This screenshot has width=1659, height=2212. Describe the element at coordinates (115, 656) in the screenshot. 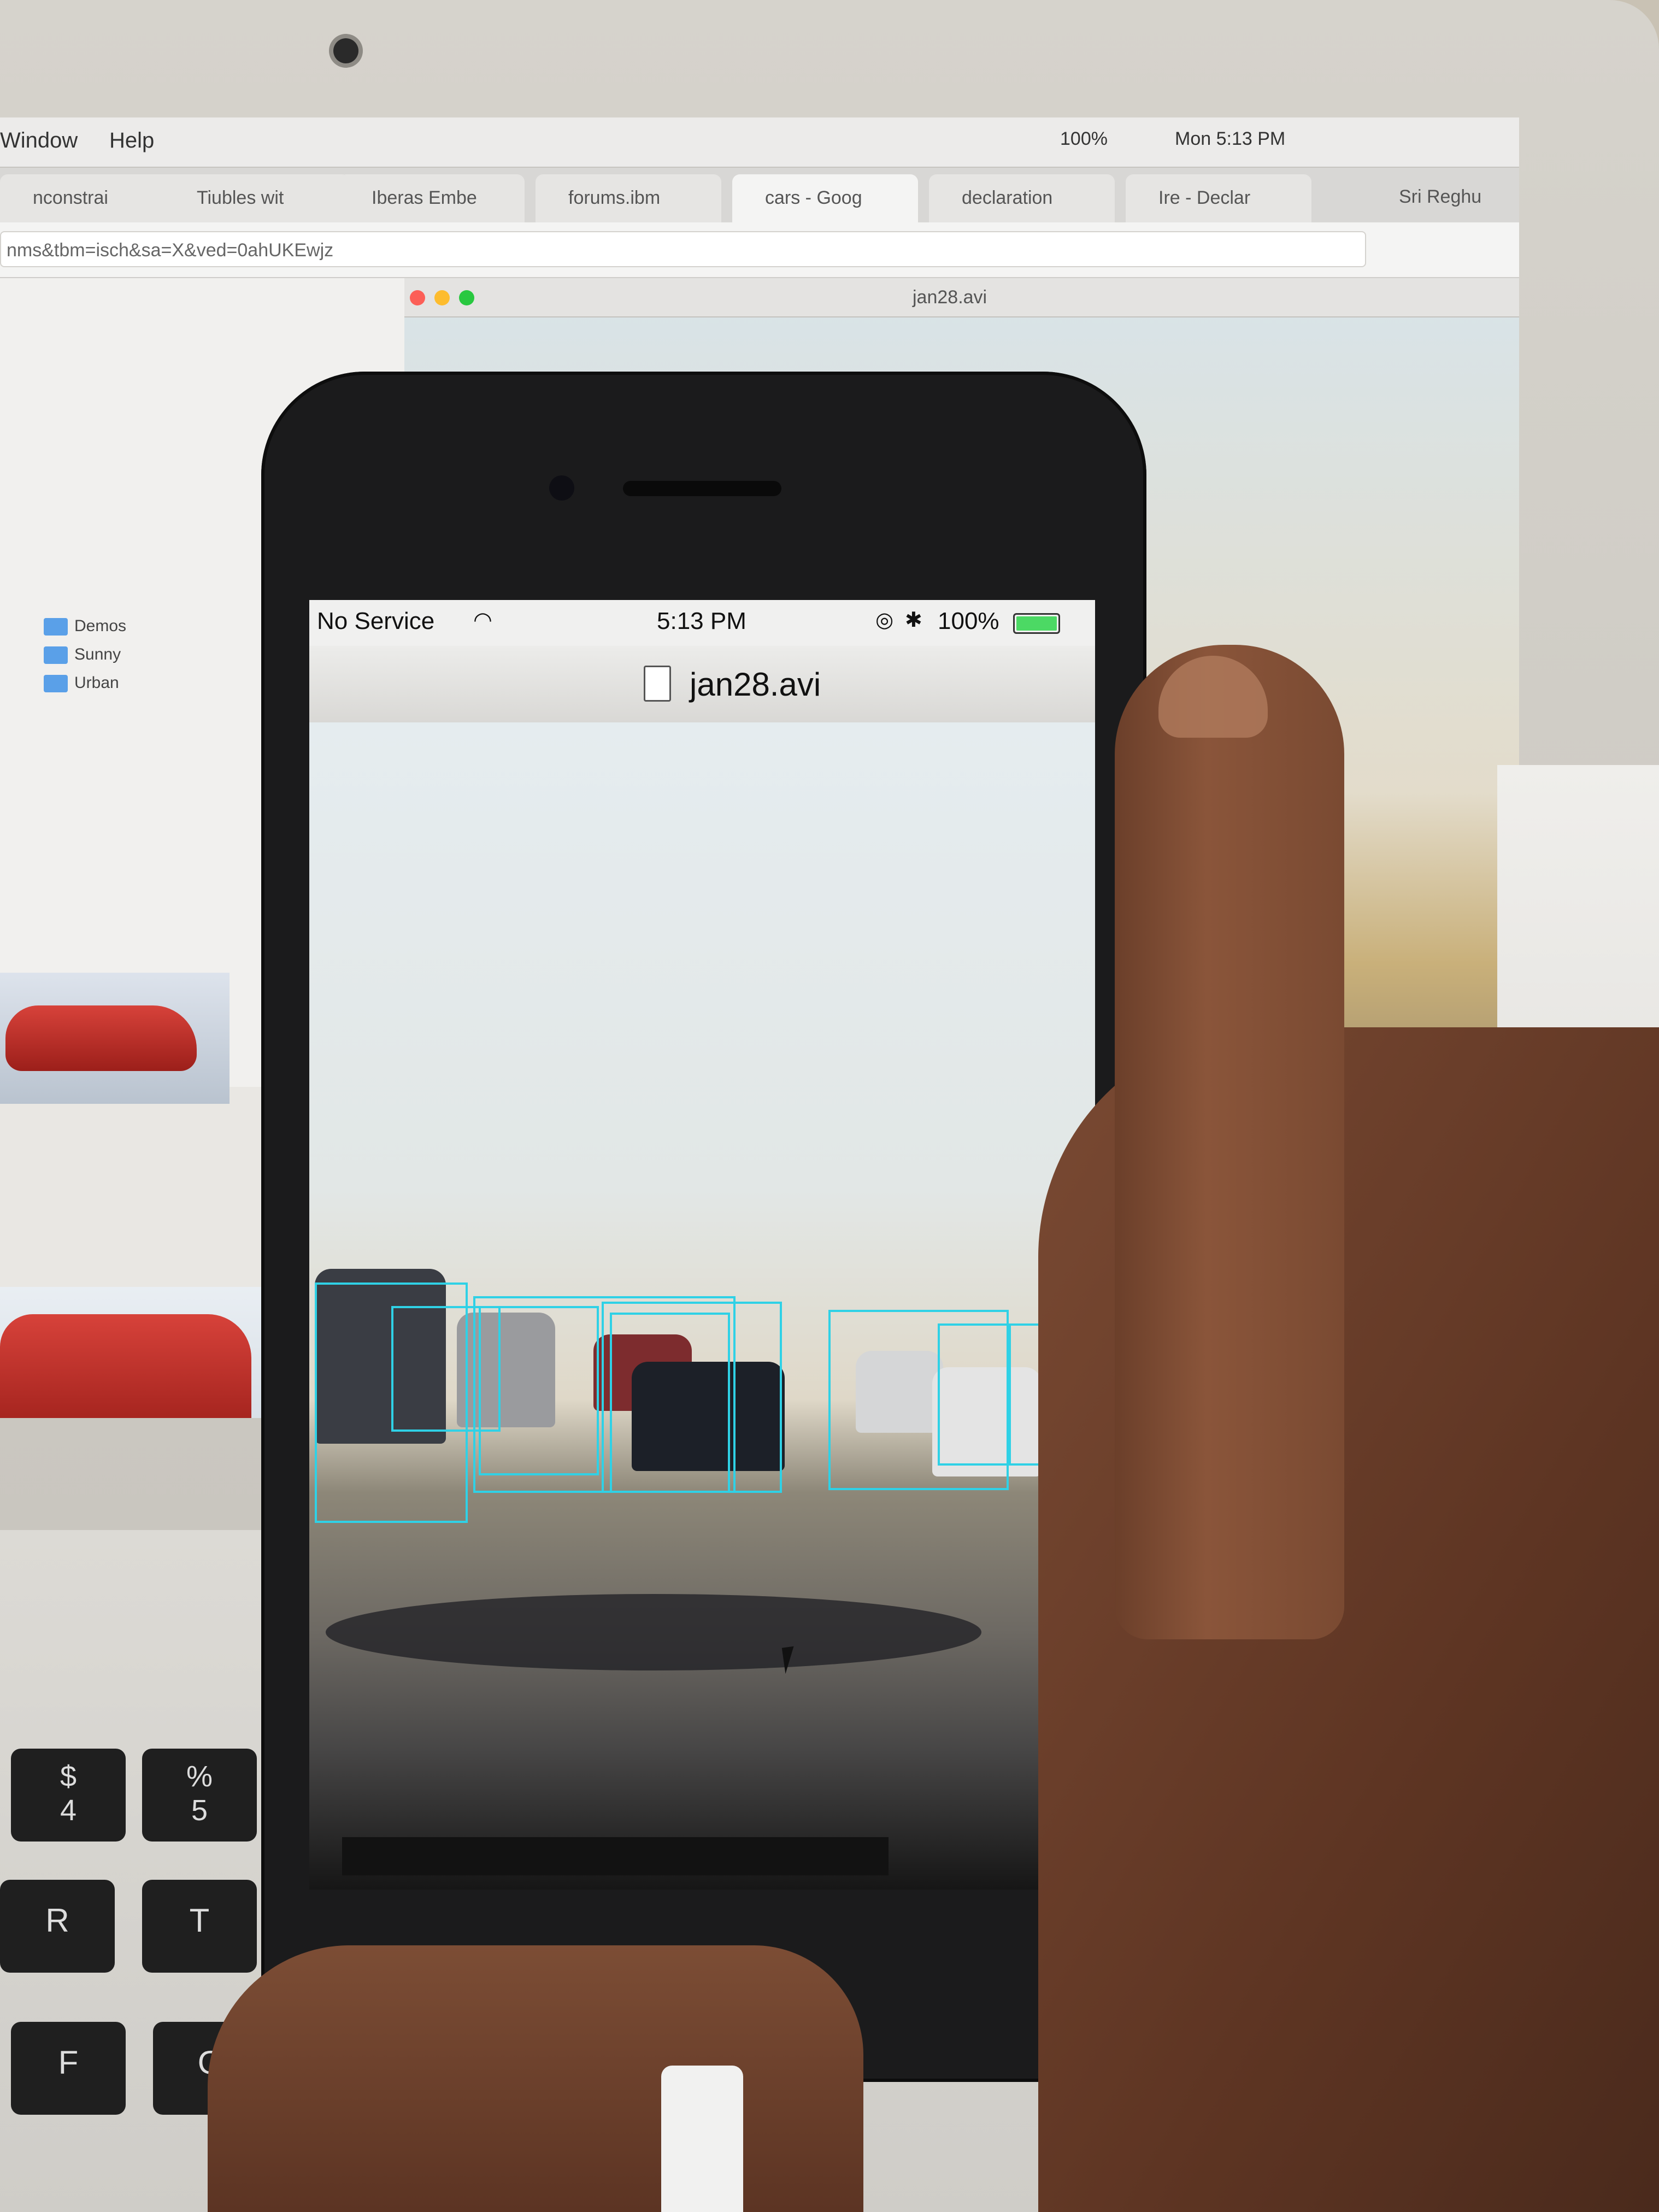

I see `finder-item: Sunny` at that location.